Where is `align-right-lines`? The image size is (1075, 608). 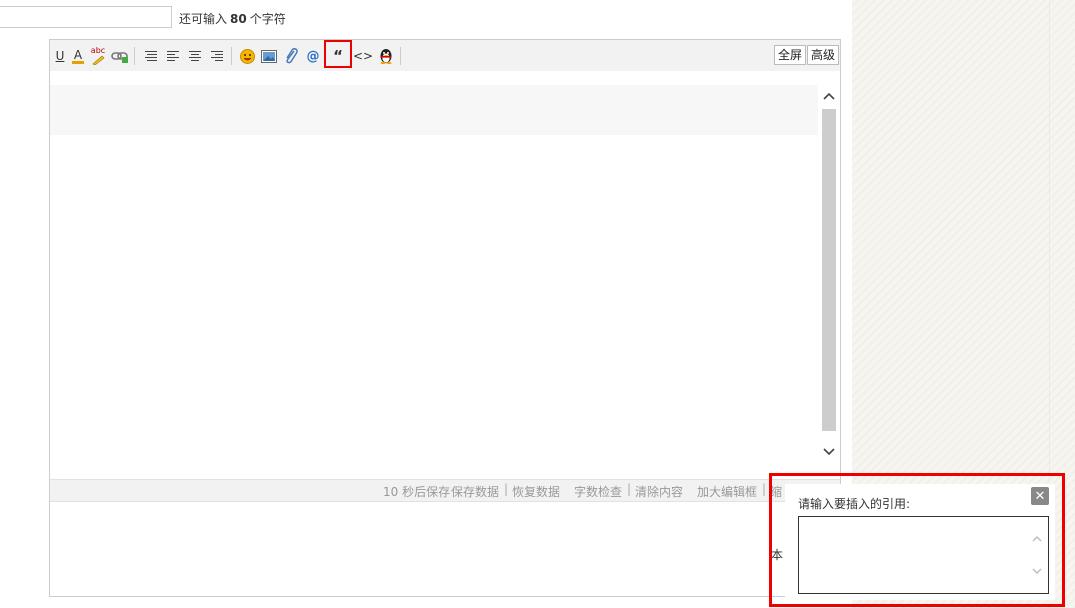
align-right-lines is located at coordinates (217, 56).